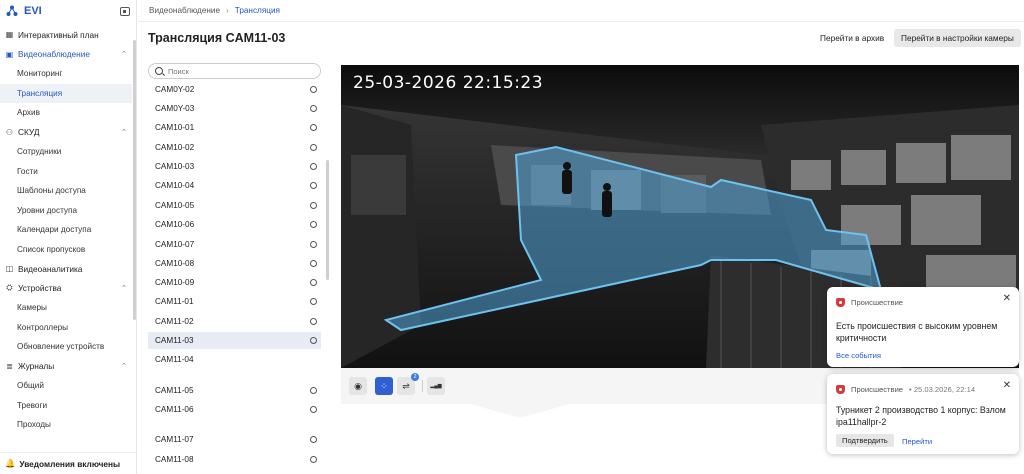  Describe the element at coordinates (68, 211) in the screenshot. I see `sidebar-item: Уровни доступа` at that location.